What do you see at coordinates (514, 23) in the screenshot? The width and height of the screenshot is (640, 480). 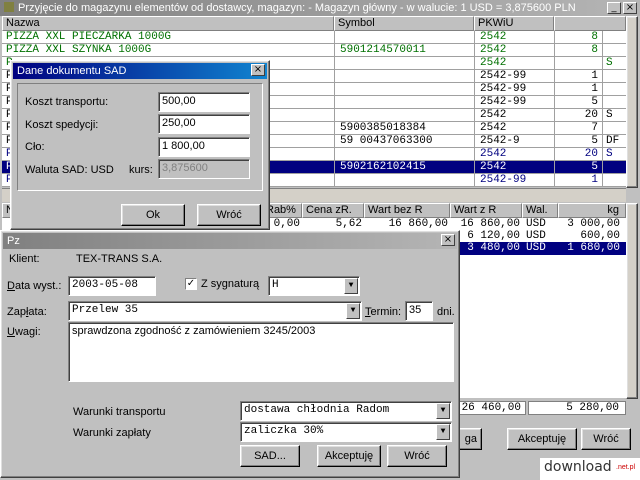 I see `column-header-pkwiu: PKWiU` at bounding box center [514, 23].